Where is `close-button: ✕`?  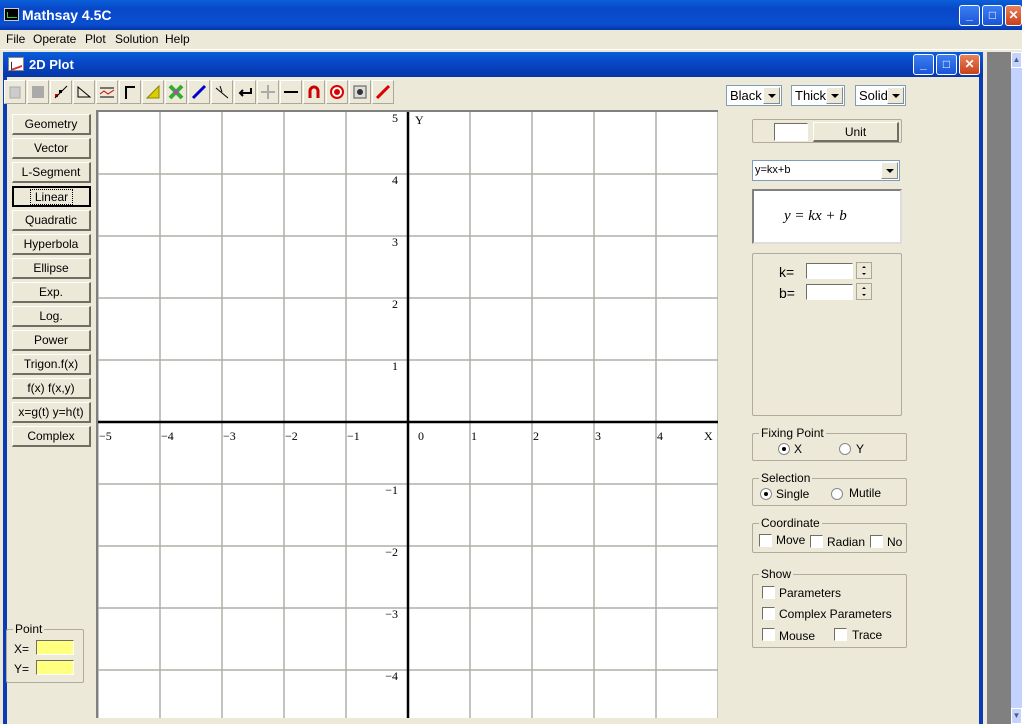
close-button: ✕ is located at coordinates (1013, 15).